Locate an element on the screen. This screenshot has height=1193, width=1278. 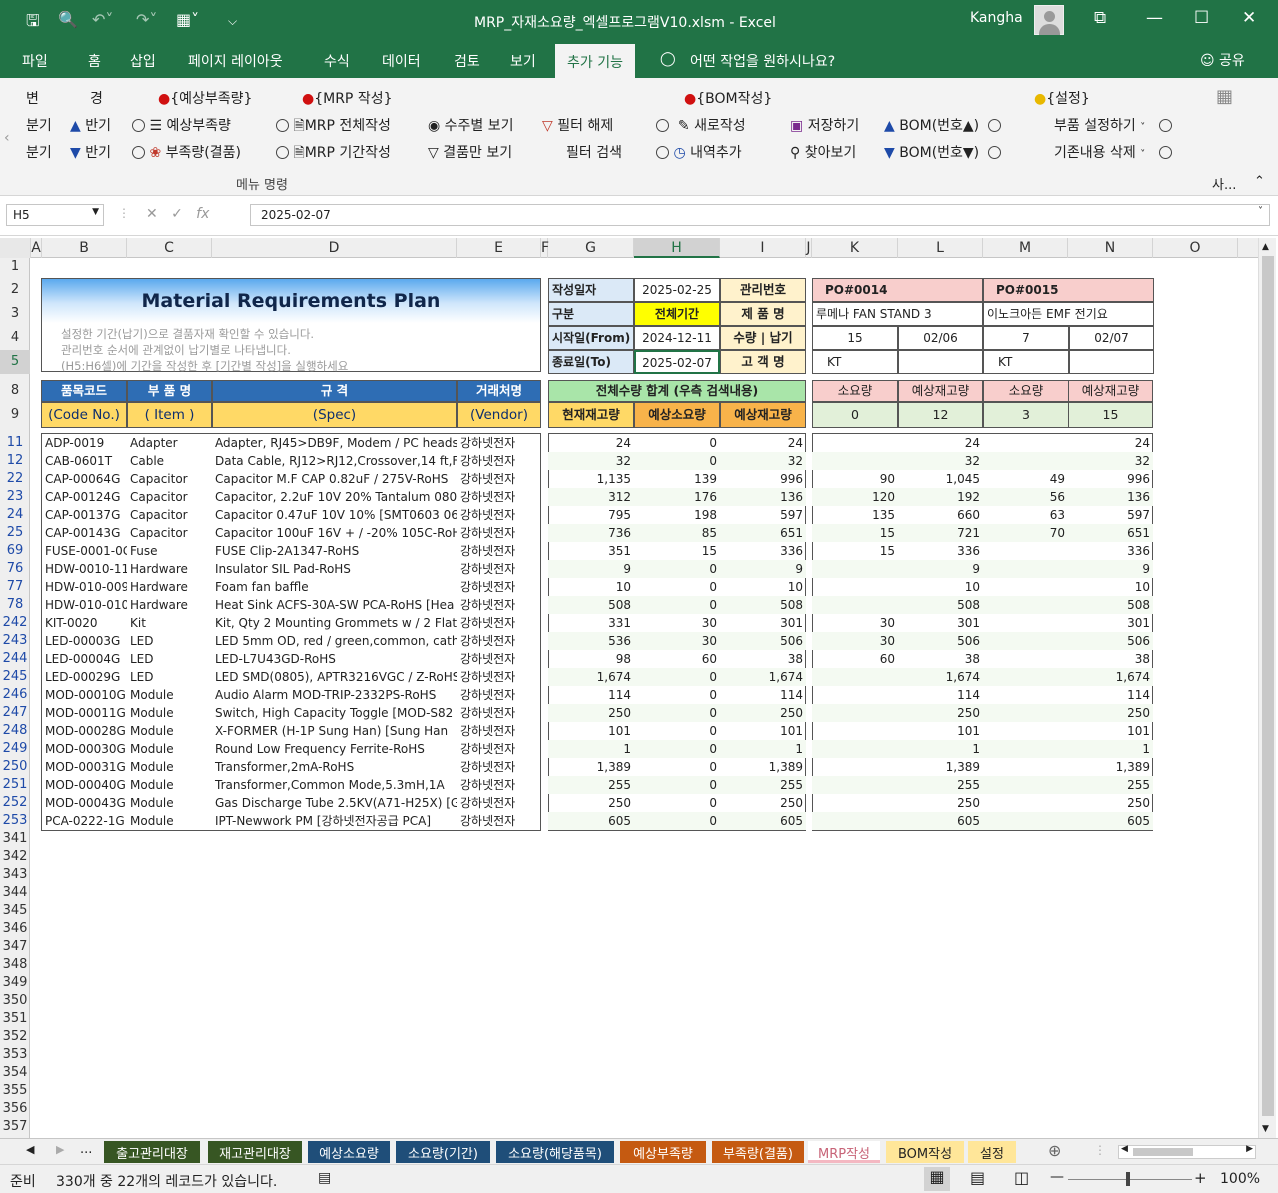
column-header: D is located at coordinates (334, 248).